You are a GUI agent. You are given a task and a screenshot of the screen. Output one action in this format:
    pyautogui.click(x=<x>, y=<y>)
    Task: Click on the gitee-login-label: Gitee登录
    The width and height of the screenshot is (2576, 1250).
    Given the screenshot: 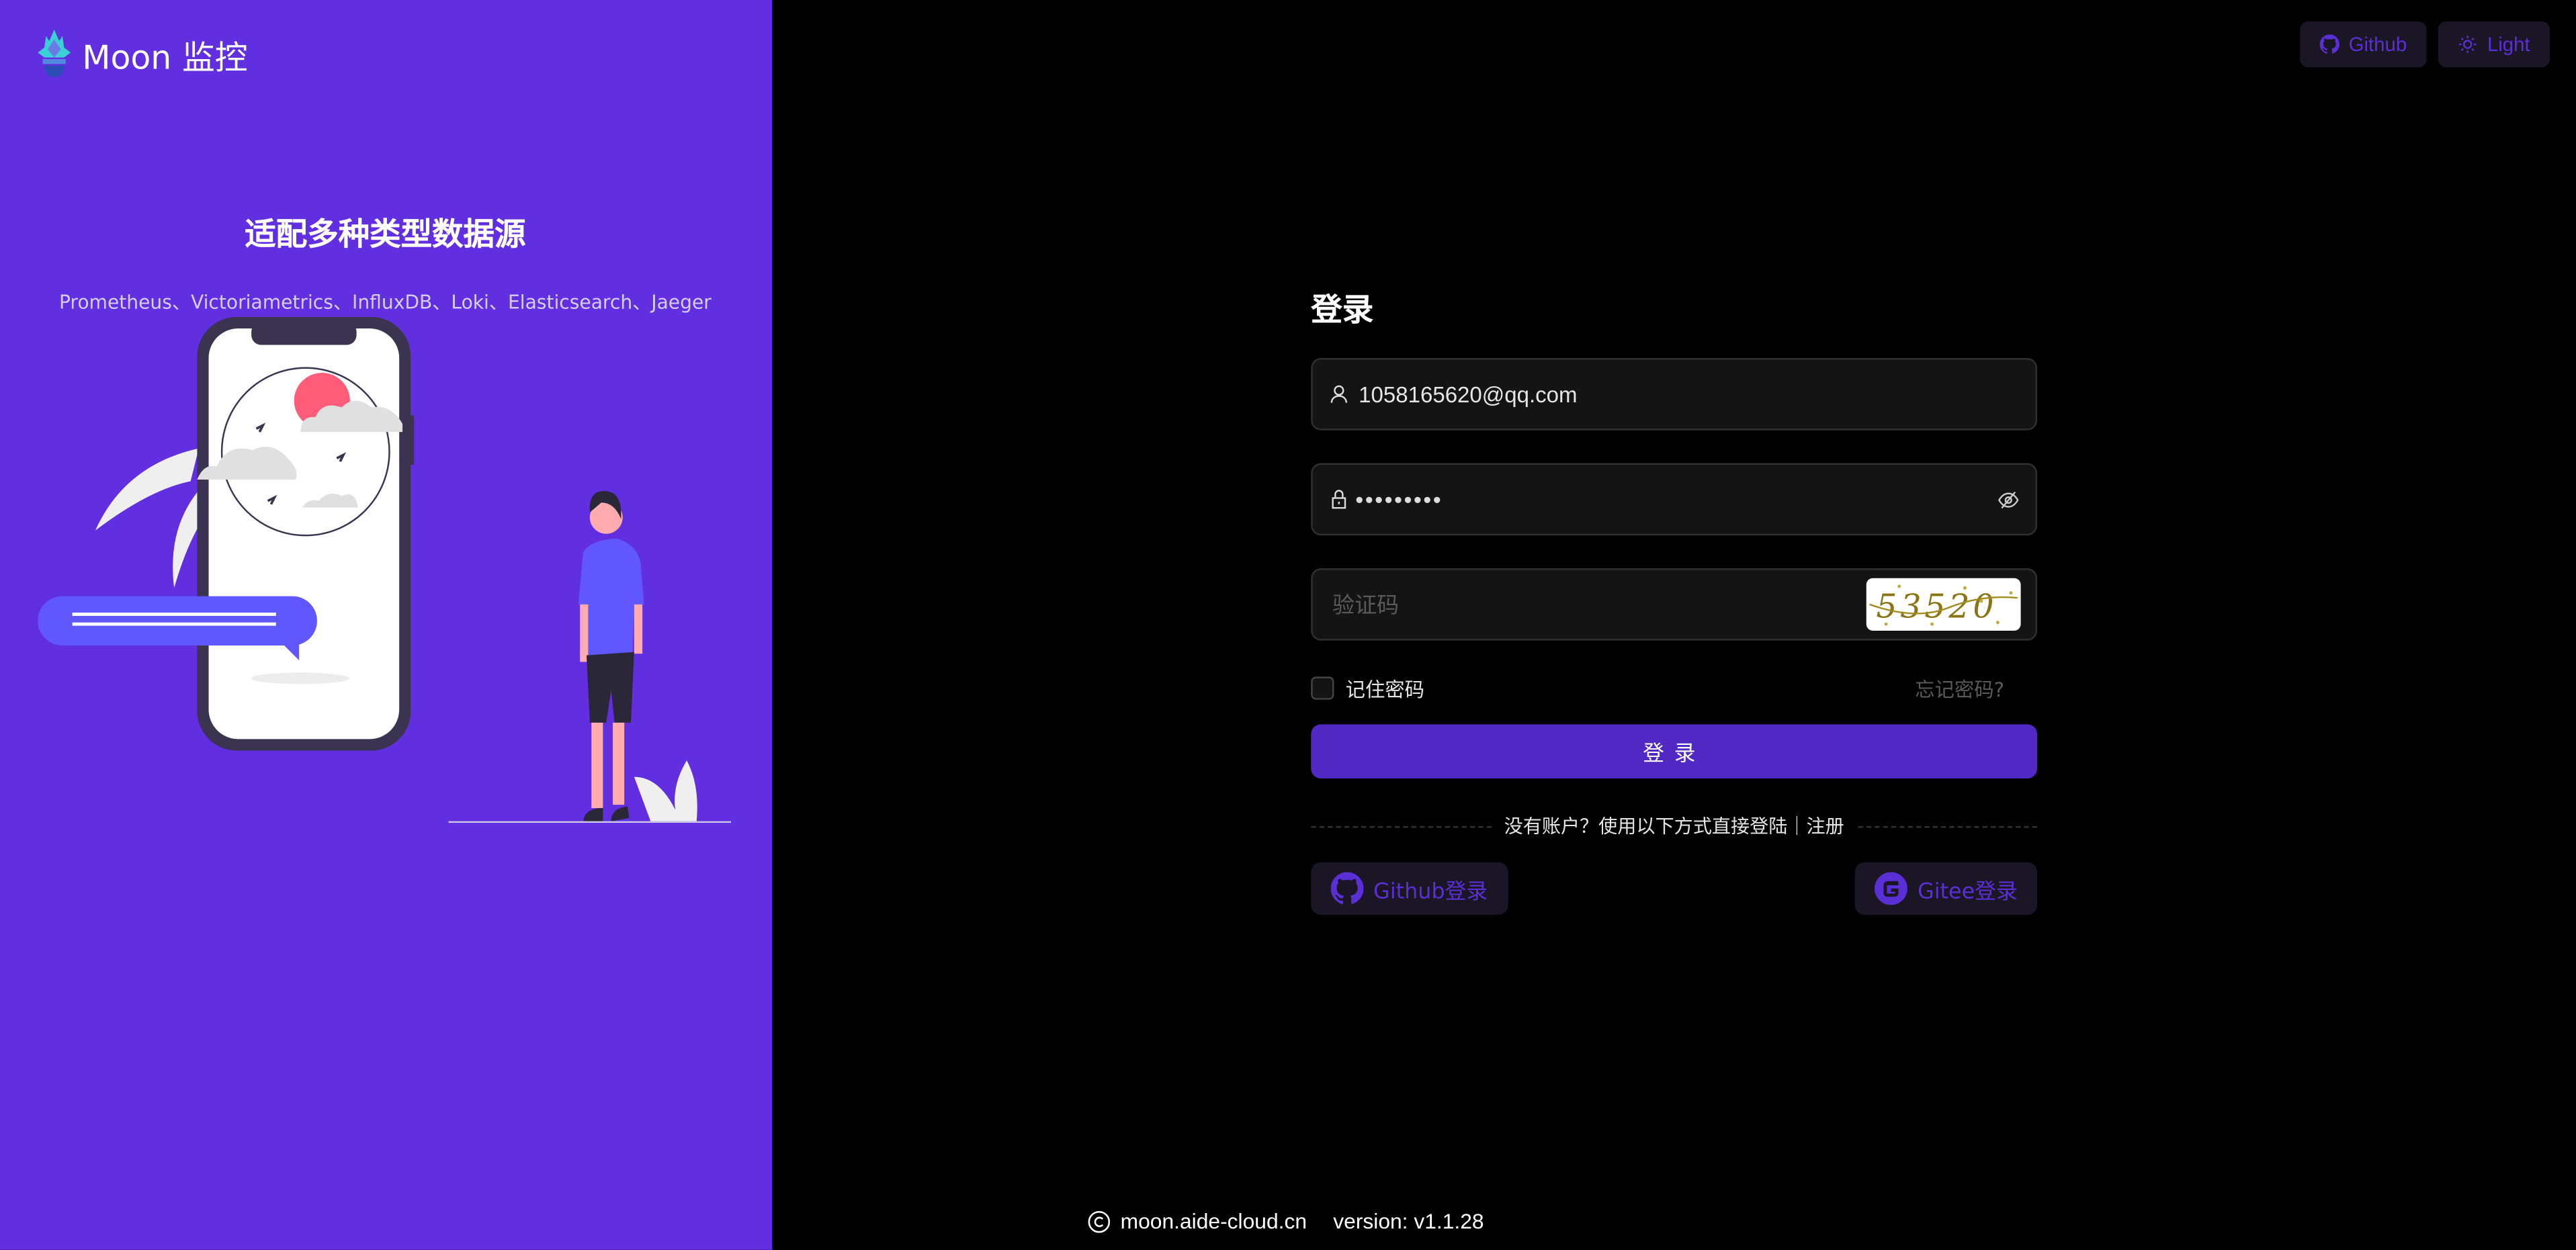 What is the action you would take?
    pyautogui.click(x=1968, y=892)
    